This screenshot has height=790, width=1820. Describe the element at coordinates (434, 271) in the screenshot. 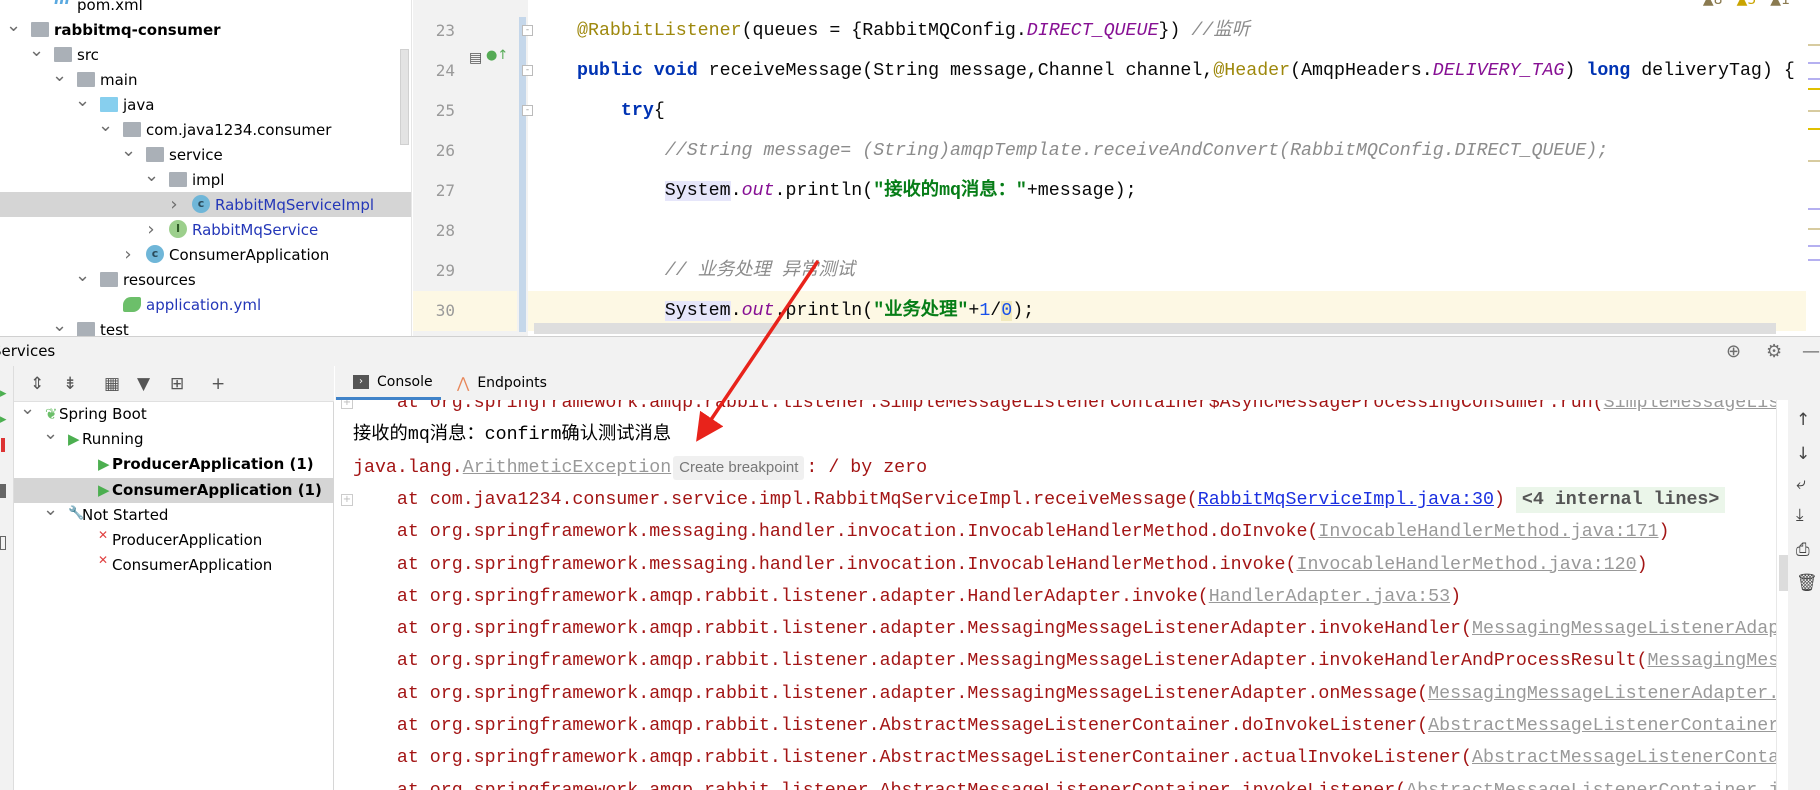

I see `line-number: 29` at that location.